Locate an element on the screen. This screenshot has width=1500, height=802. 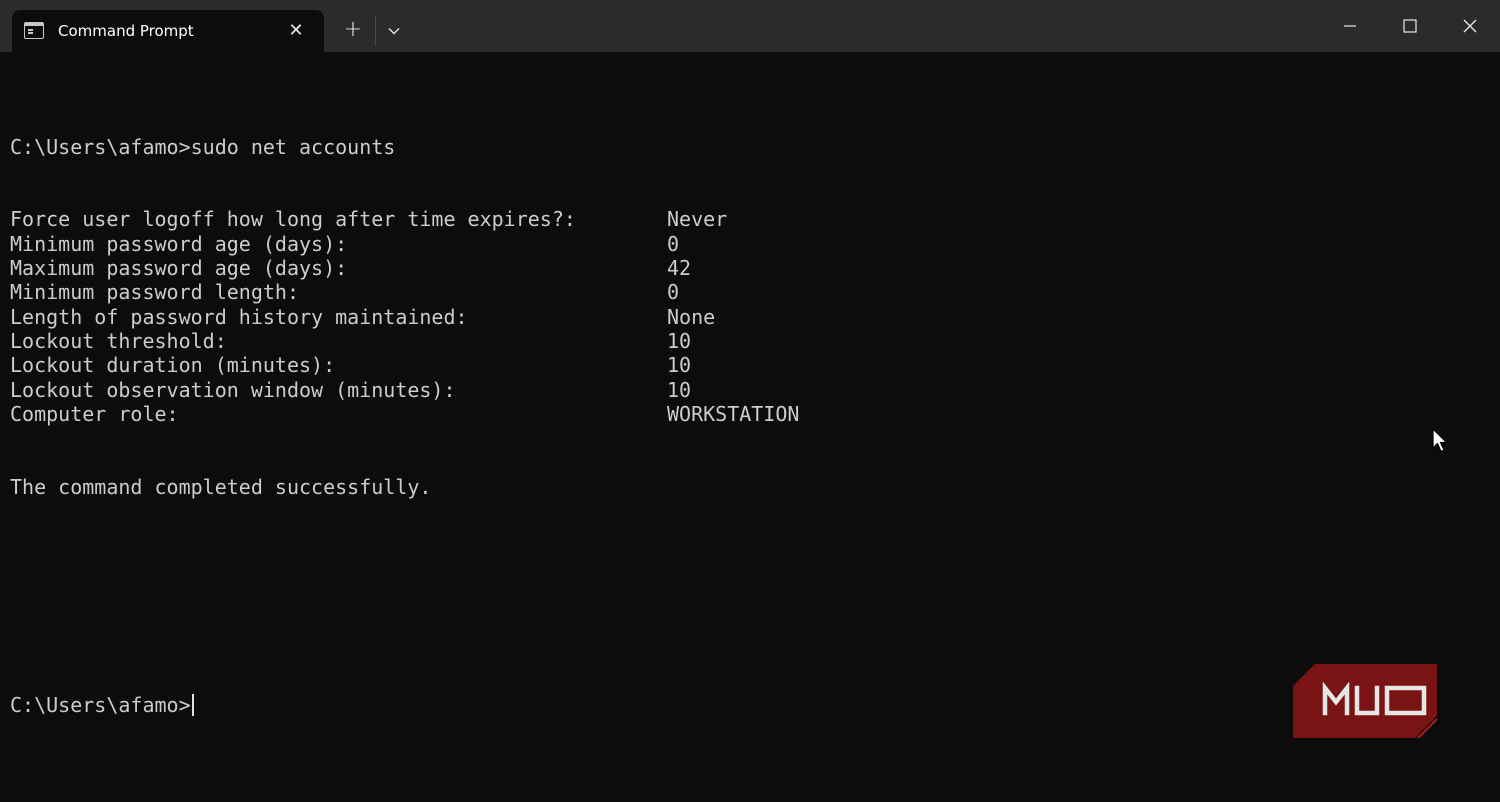
setting-value: 42 is located at coordinates (679, 268).